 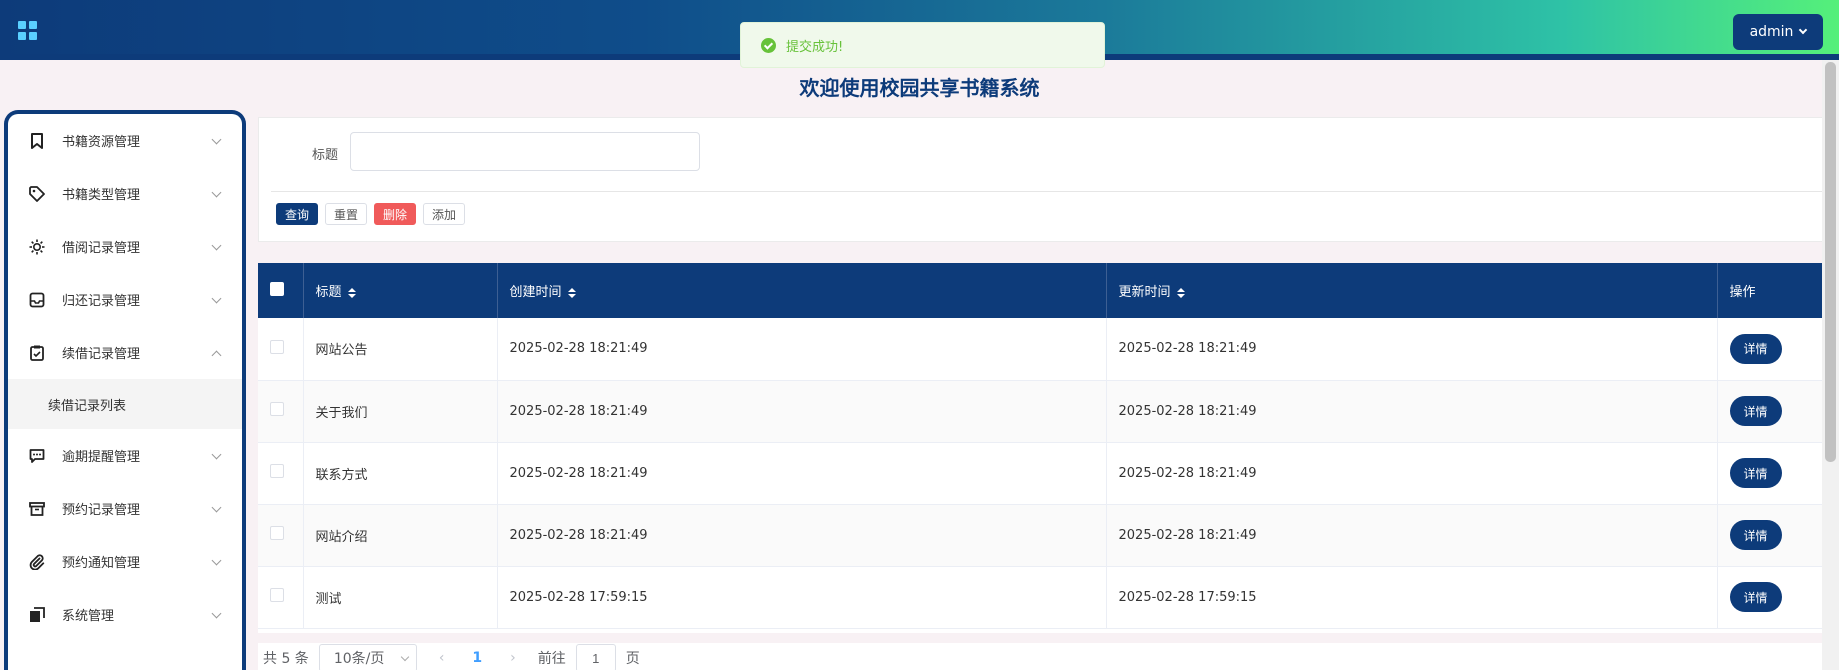 I want to click on sidebar-item-label: 续借记录管理, so click(x=101, y=354).